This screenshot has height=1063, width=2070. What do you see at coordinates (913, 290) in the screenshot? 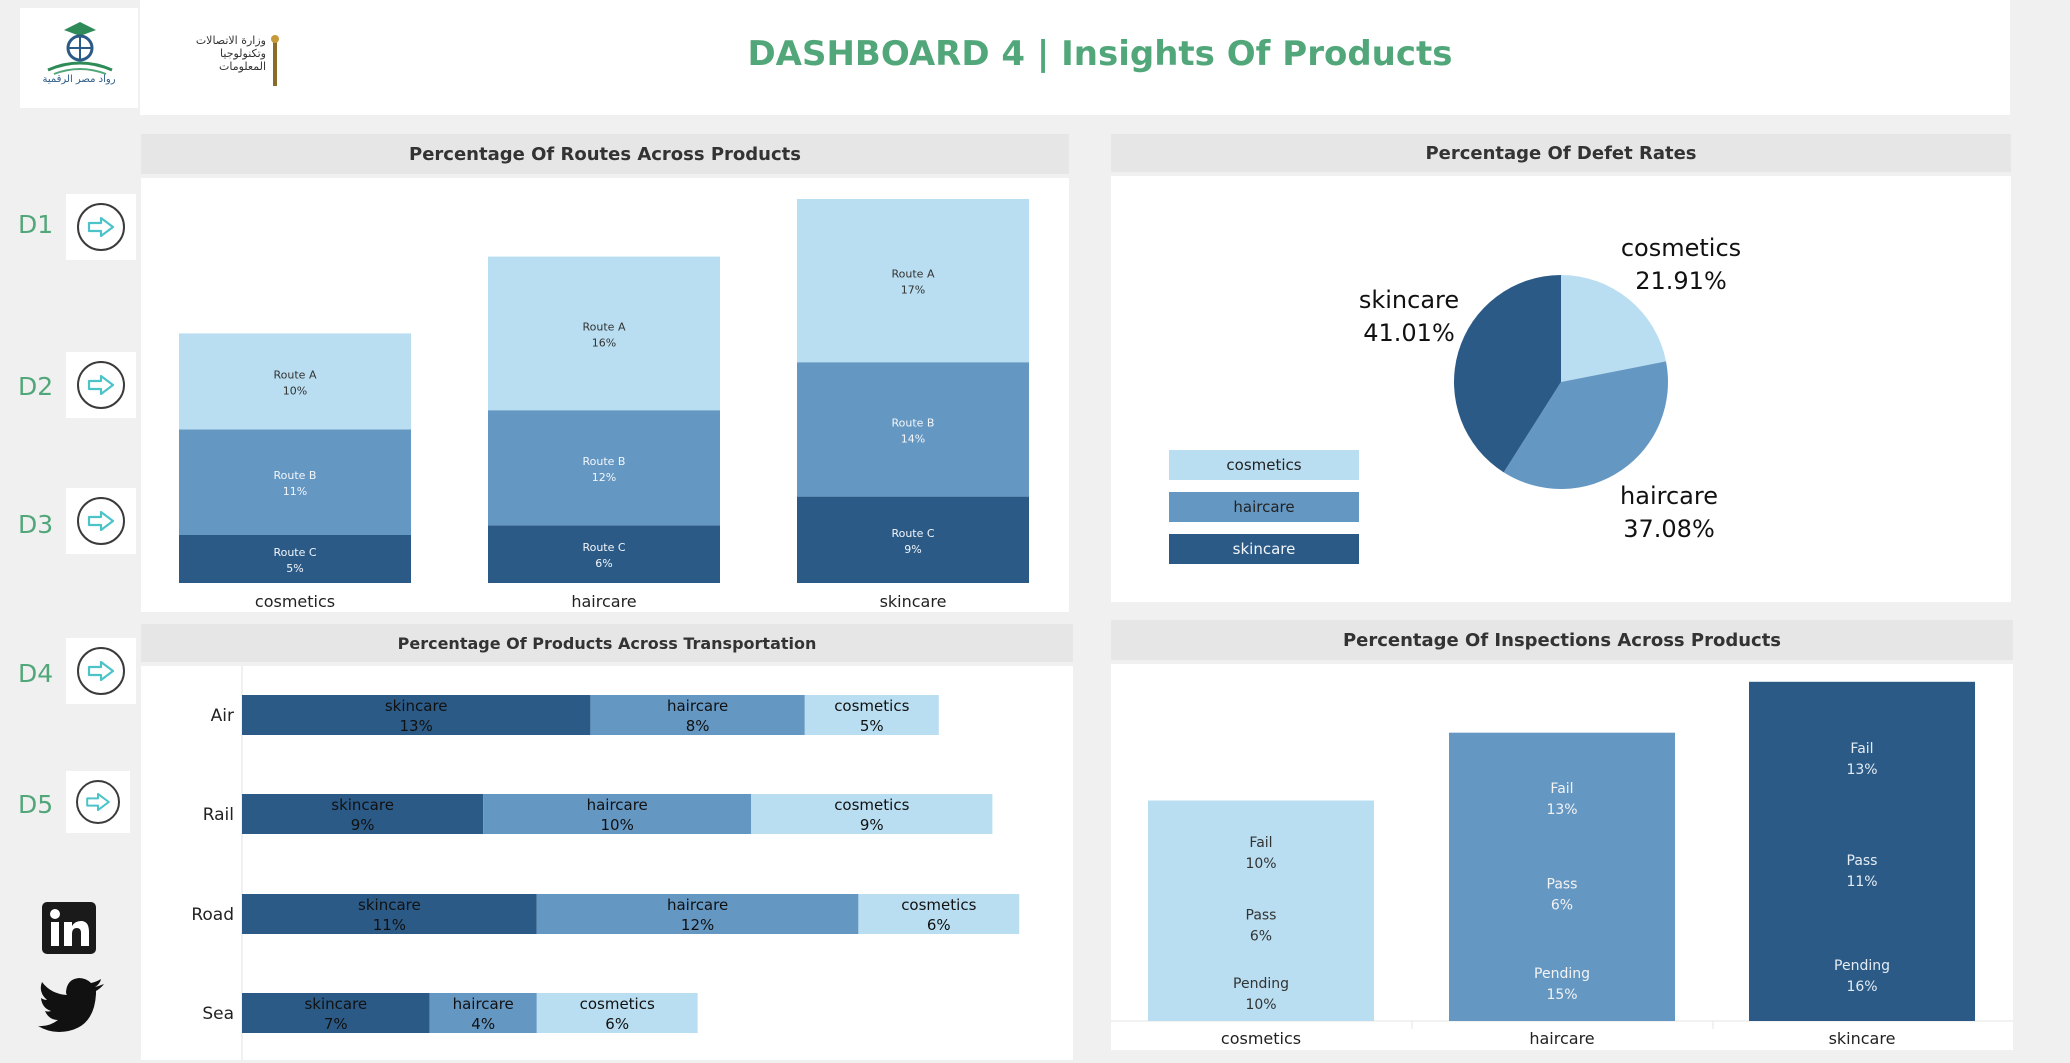
I see `route-segment-value: 17%` at bounding box center [913, 290].